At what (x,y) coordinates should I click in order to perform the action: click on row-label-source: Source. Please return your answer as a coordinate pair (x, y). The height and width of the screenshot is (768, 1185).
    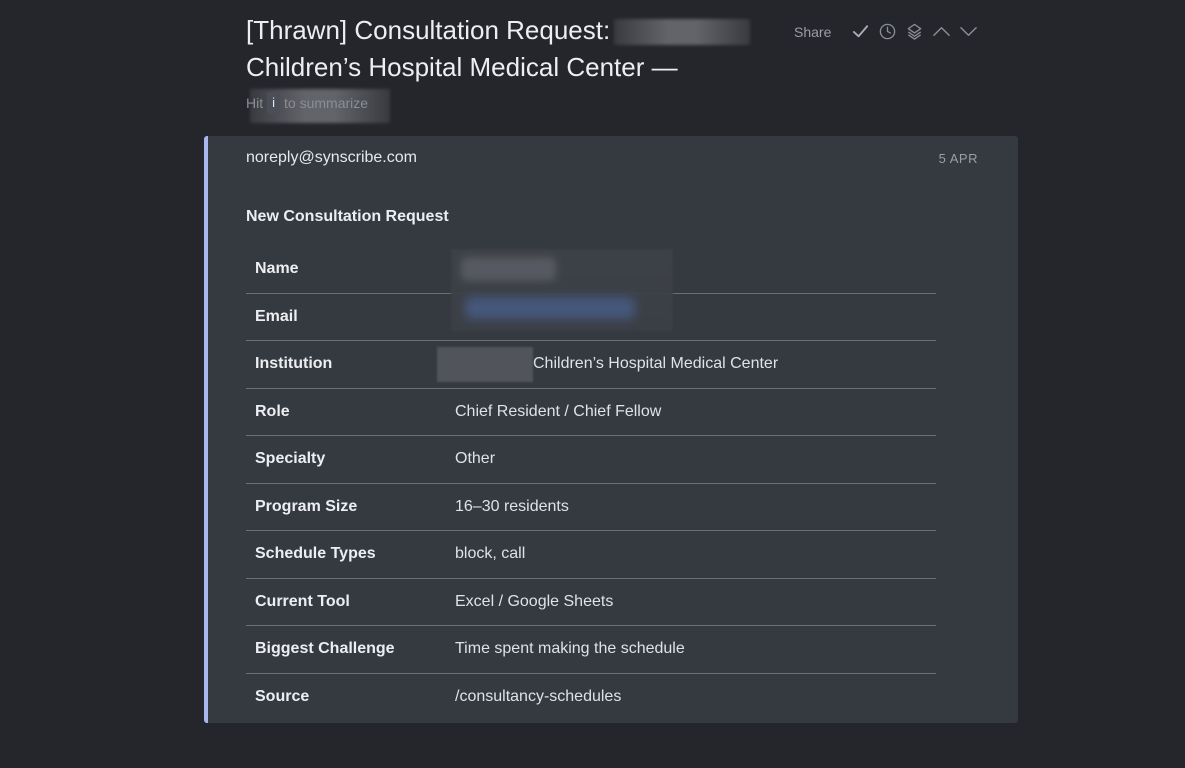
    Looking at the image, I should click on (282, 696).